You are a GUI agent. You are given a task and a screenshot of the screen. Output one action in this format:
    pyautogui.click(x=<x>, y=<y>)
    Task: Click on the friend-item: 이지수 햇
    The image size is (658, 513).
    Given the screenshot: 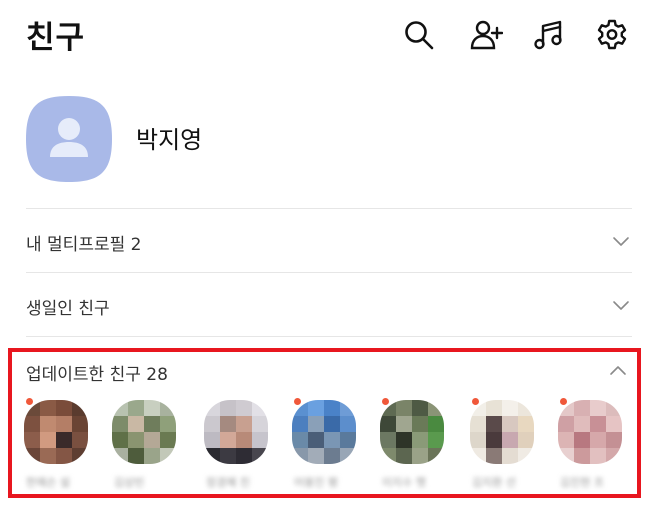 What is the action you would take?
    pyautogui.click(x=414, y=446)
    